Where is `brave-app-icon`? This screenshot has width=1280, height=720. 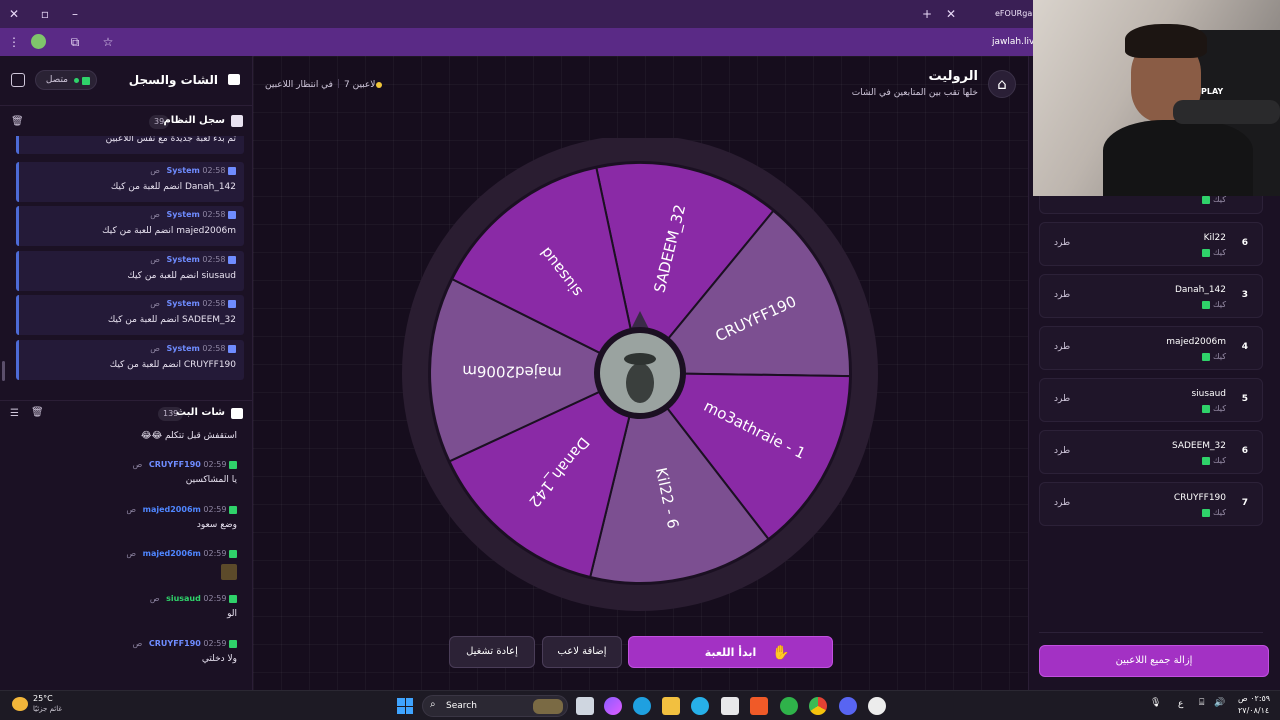 brave-app-icon is located at coordinates (759, 706).